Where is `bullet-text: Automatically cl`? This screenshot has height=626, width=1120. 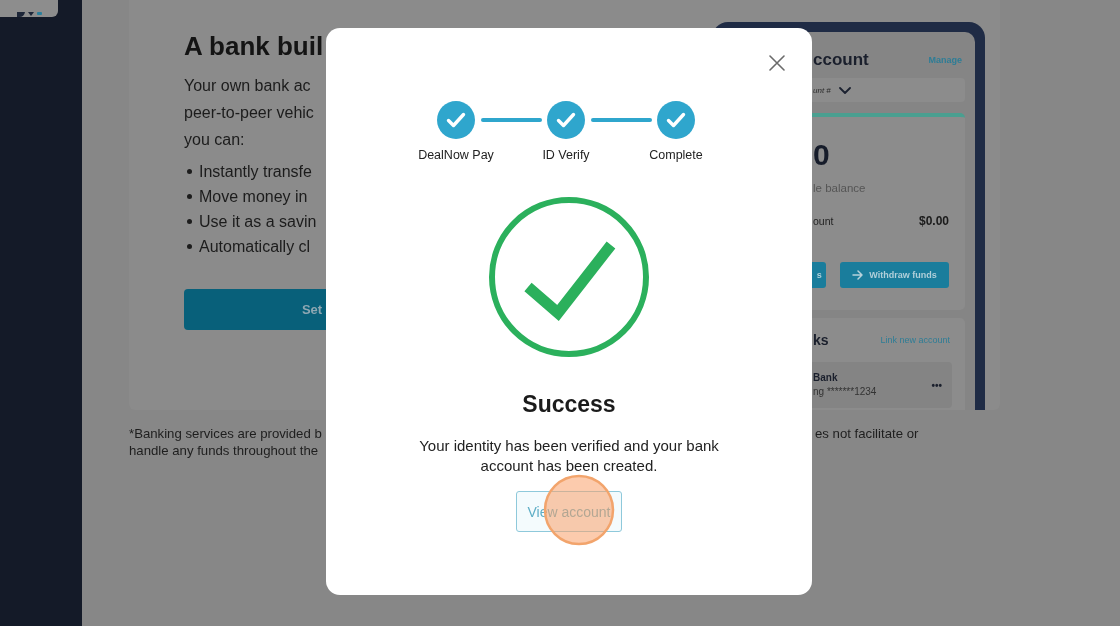 bullet-text: Automatically cl is located at coordinates (255, 247).